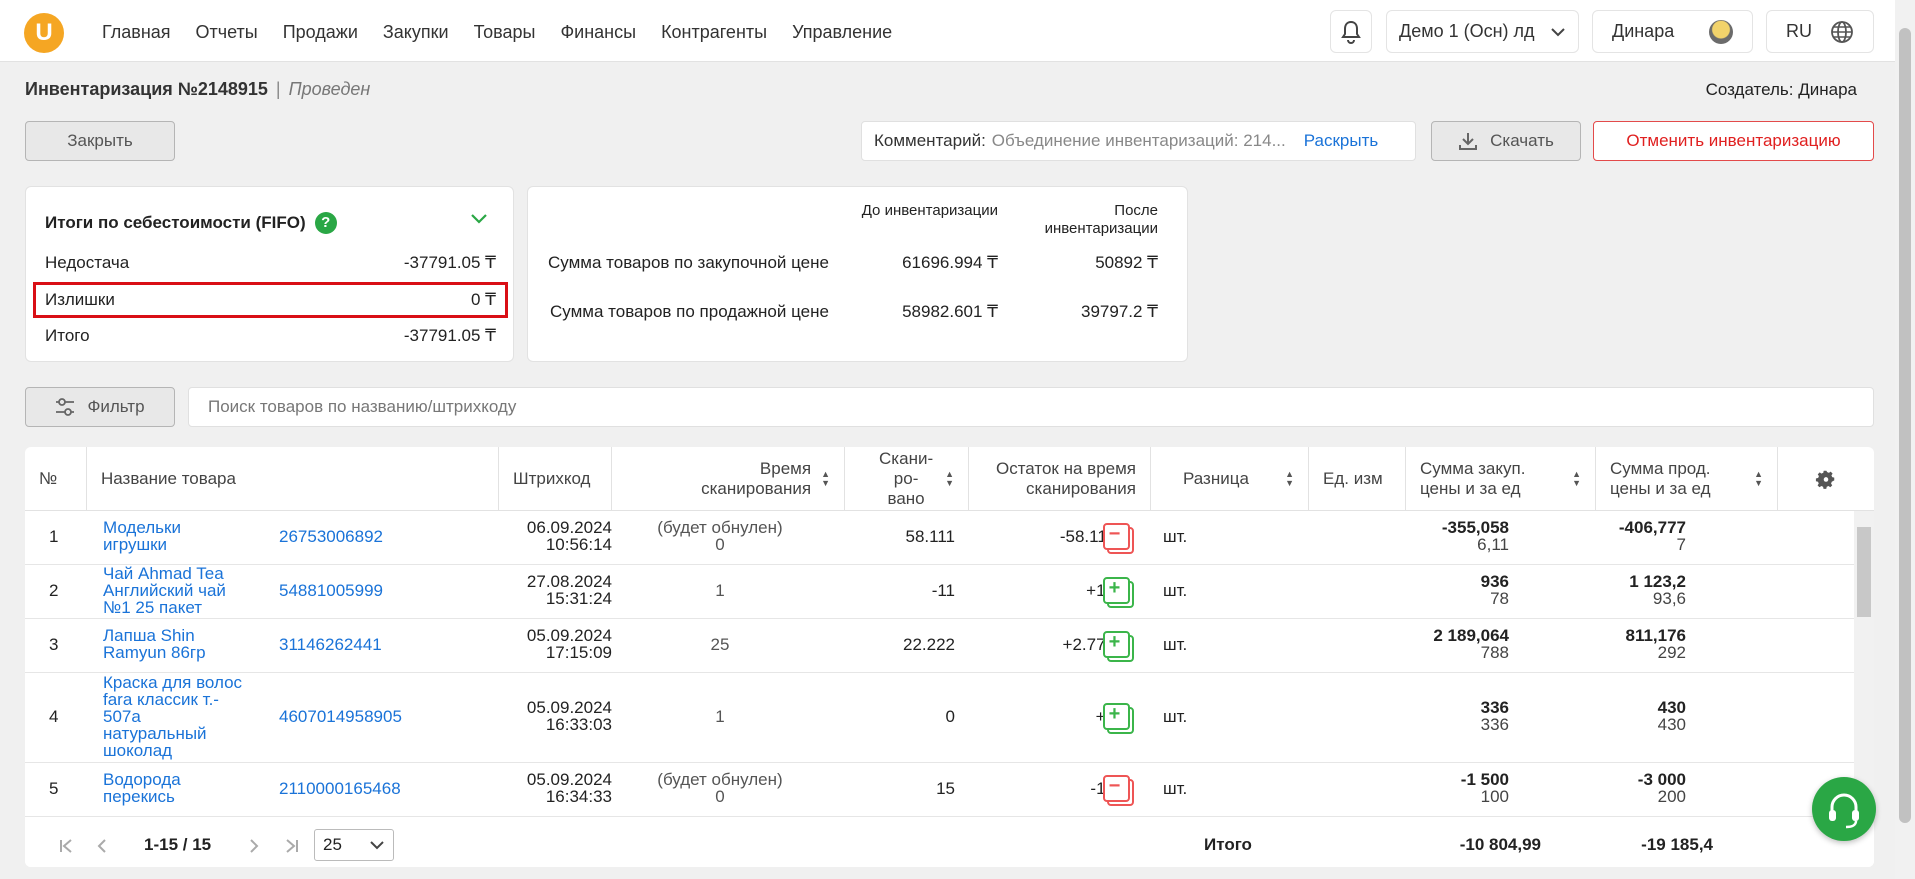  What do you see at coordinates (1625, 788) in the screenshot?
I see `sale-sum: -3 000 200` at bounding box center [1625, 788].